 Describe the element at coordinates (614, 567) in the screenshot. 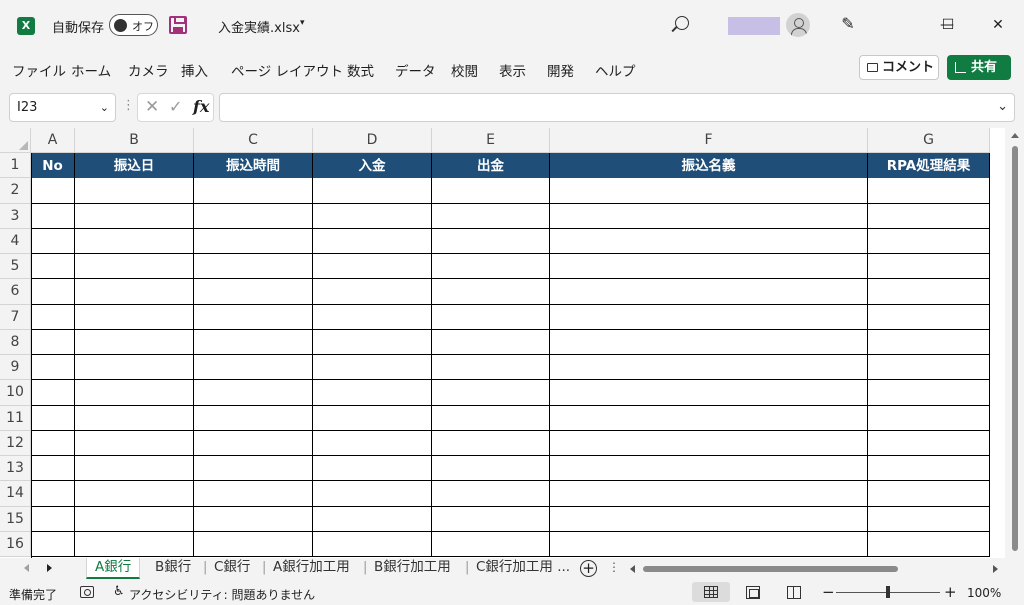

I see `tab-splitter-icon: ⋮` at that location.